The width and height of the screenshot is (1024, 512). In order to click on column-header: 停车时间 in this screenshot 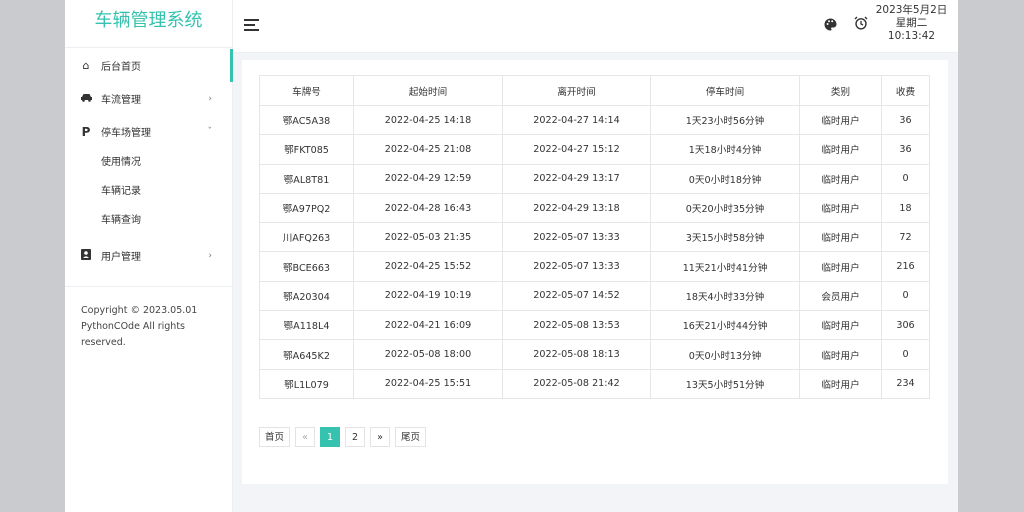, I will do `click(725, 90)`.